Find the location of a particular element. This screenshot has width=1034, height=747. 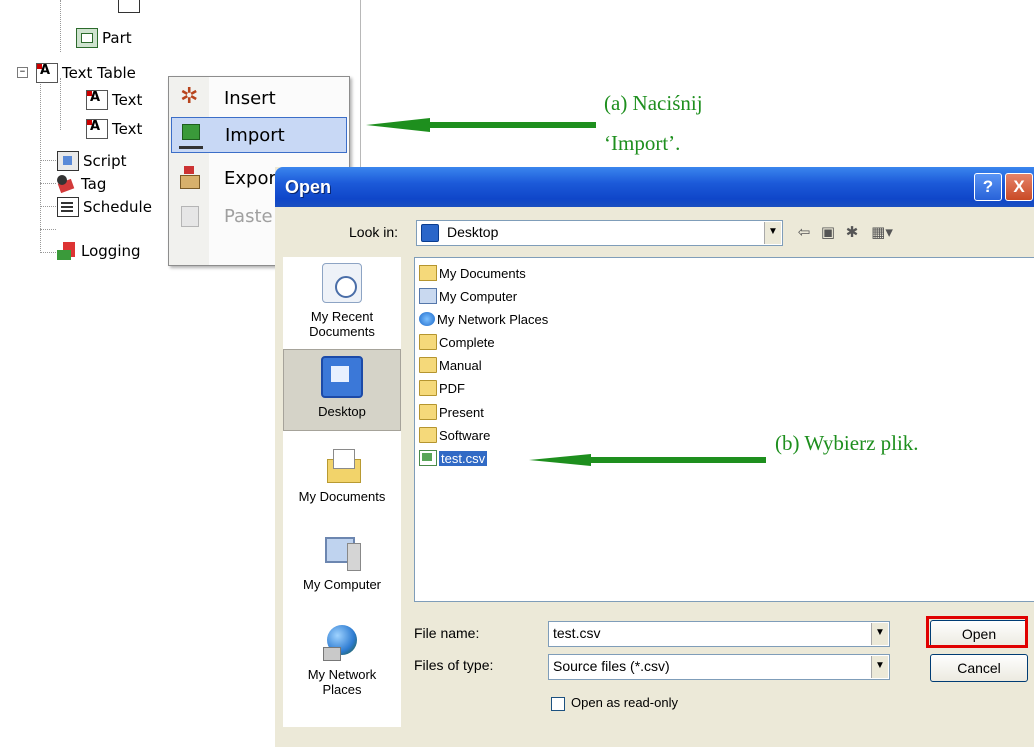

look-in-label: Look in: is located at coordinates (374, 232).